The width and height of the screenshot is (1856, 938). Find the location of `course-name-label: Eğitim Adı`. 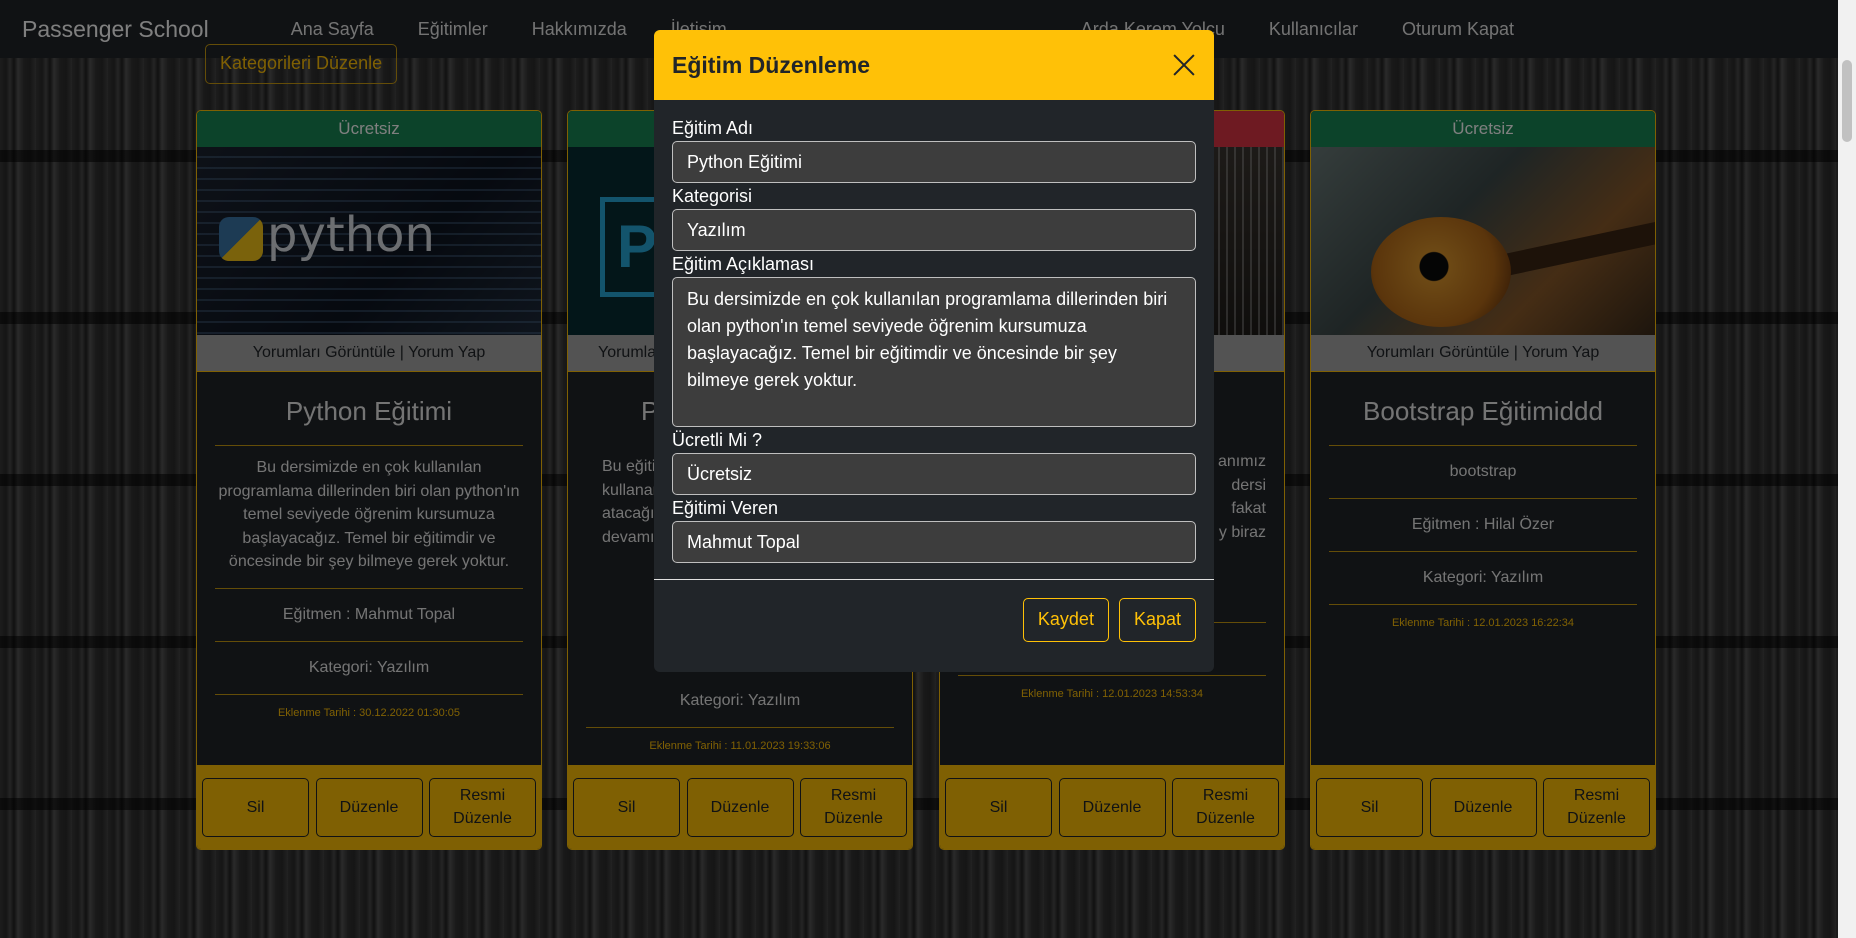

course-name-label: Eğitim Adı is located at coordinates (713, 128).